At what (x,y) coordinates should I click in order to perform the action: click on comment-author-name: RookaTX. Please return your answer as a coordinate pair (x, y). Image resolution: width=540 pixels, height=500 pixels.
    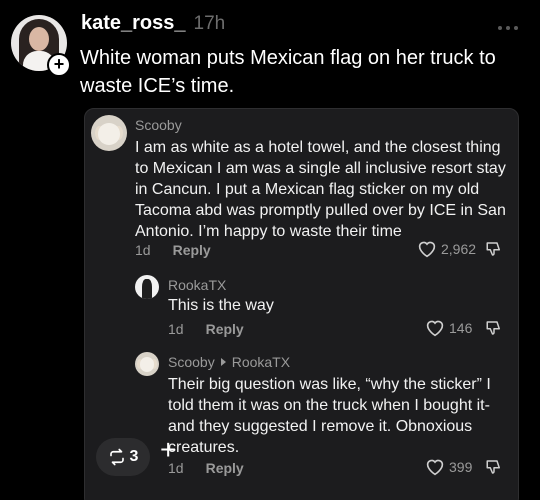
    Looking at the image, I should click on (197, 285).